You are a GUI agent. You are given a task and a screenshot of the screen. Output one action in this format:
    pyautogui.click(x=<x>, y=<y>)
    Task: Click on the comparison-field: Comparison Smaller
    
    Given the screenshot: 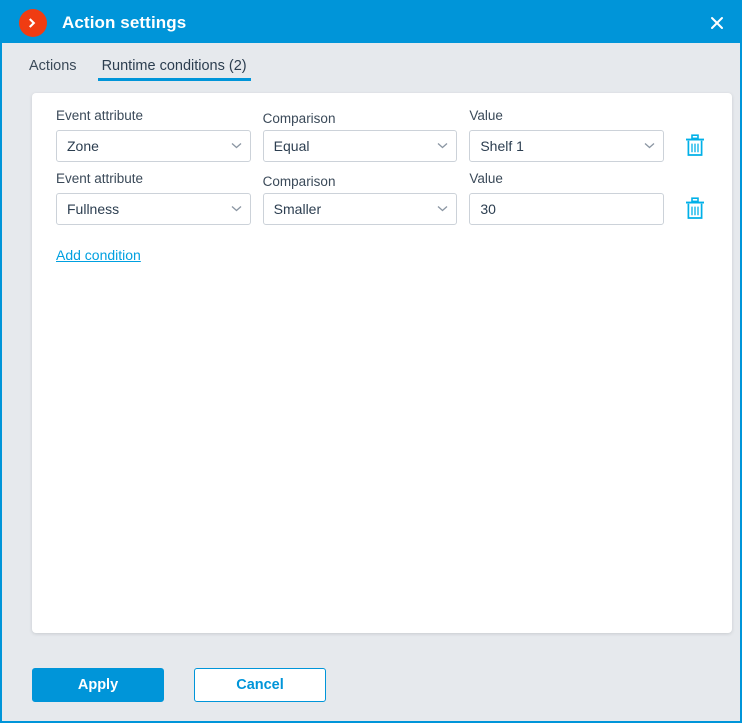 What is the action you would take?
    pyautogui.click(x=360, y=198)
    